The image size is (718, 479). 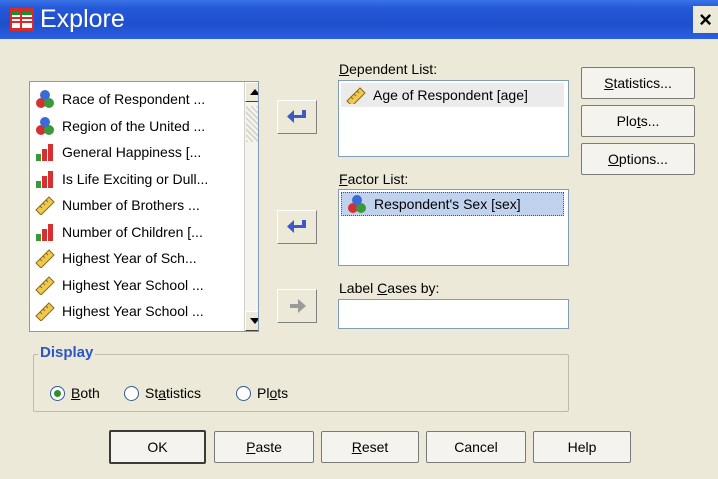 I want to click on dependent-item-label: Age of Respondent [age], so click(x=450, y=95).